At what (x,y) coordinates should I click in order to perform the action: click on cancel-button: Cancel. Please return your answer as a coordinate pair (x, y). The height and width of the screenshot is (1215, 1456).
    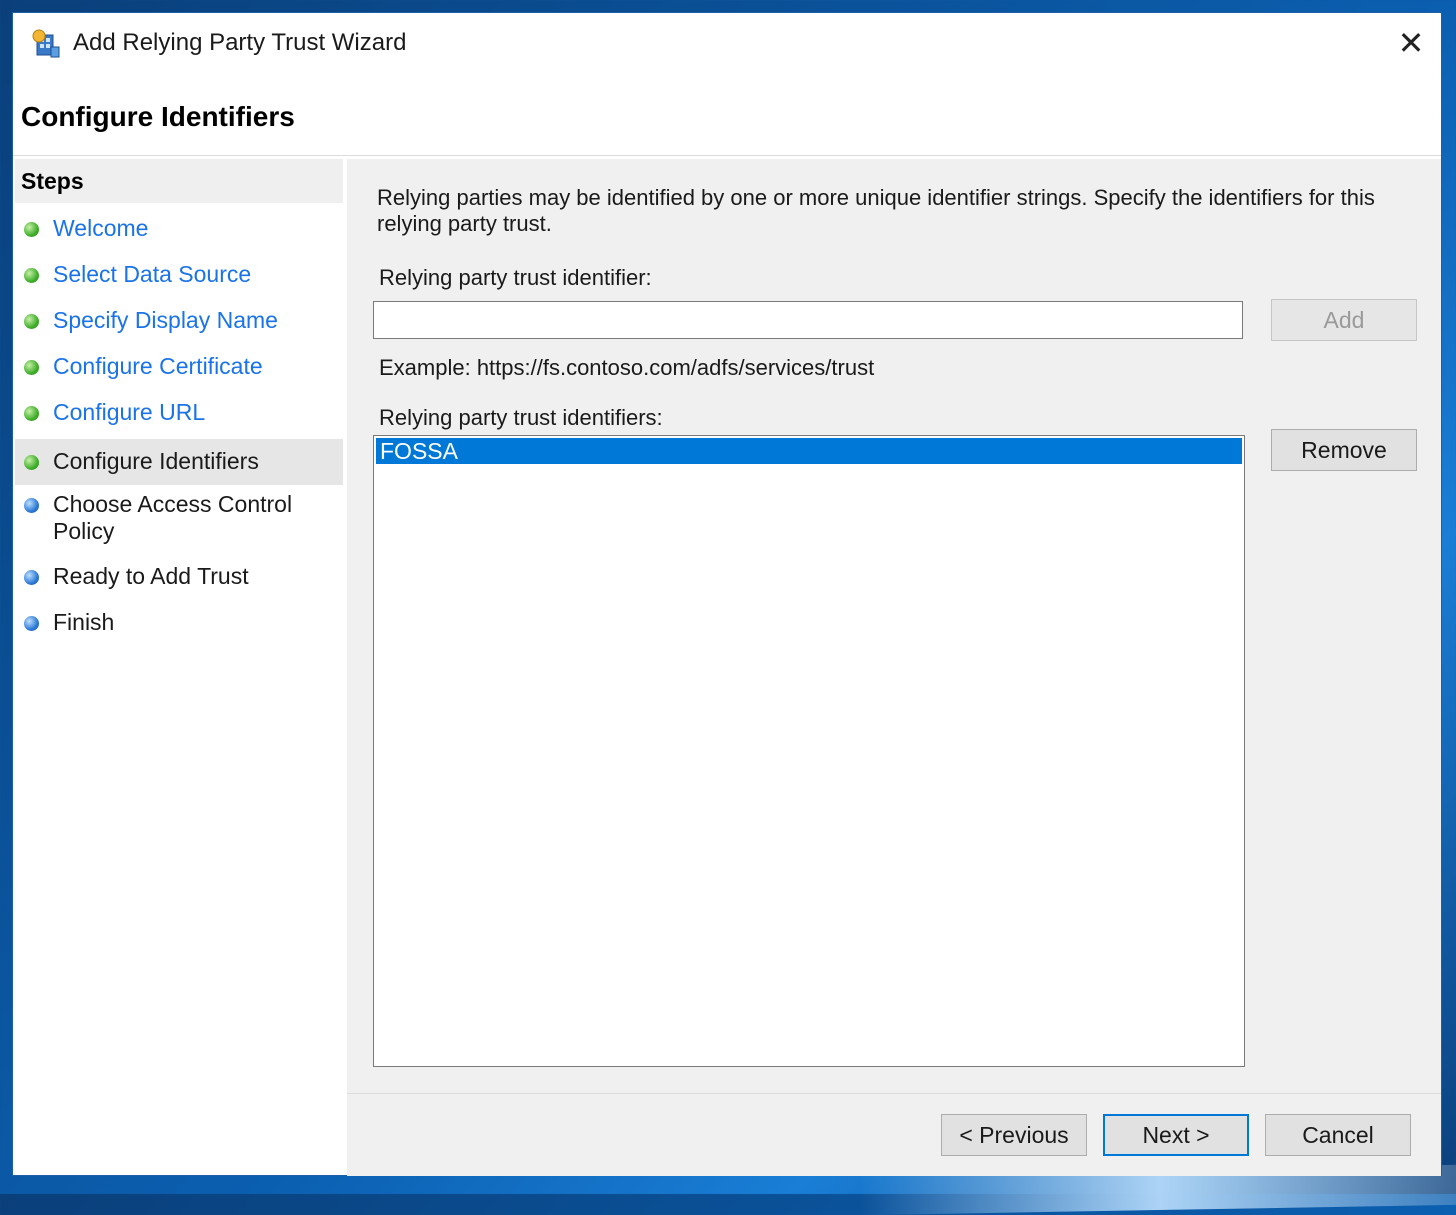
    Looking at the image, I should click on (1338, 1135).